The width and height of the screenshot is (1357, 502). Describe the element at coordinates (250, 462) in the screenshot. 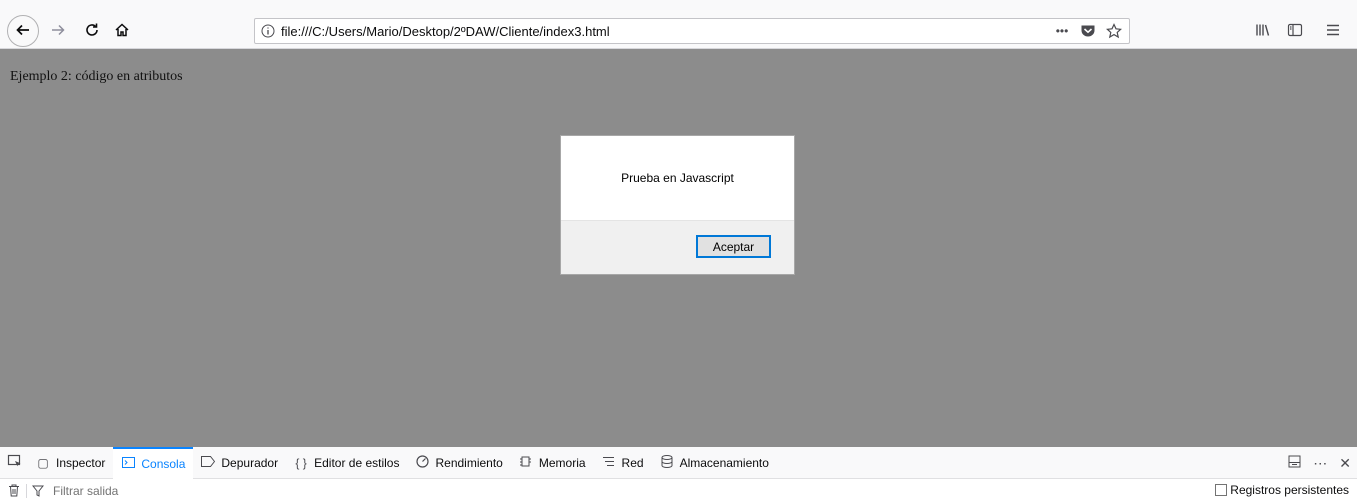

I see `tab-label: Depurador` at that location.